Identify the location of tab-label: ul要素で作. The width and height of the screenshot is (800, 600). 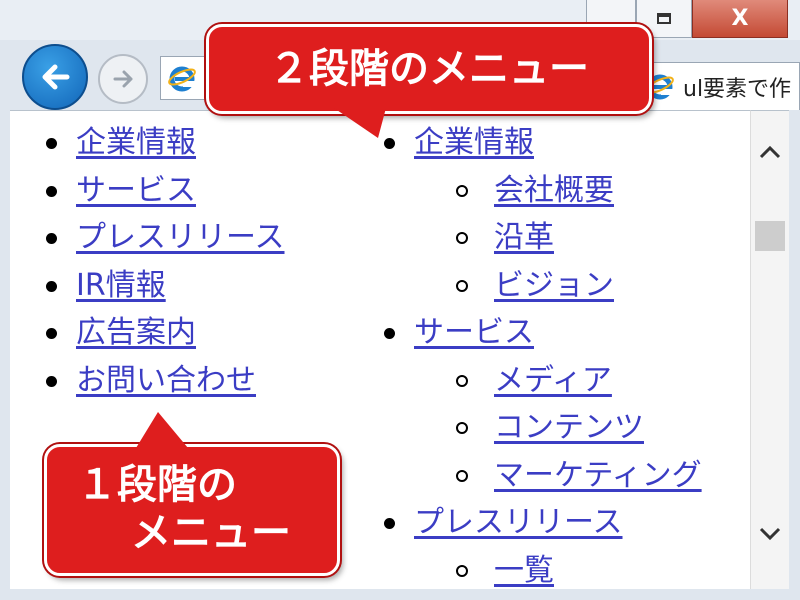
(737, 89).